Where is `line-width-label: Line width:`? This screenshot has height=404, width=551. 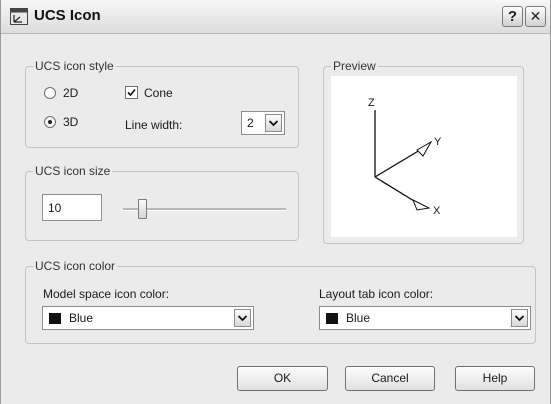
line-width-label: Line width: is located at coordinates (154, 125).